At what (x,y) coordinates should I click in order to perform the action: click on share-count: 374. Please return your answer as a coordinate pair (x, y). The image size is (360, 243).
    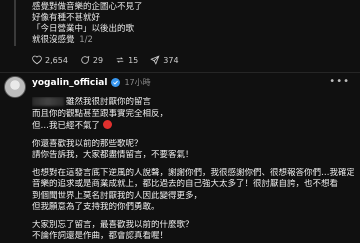
    Looking at the image, I should click on (171, 60).